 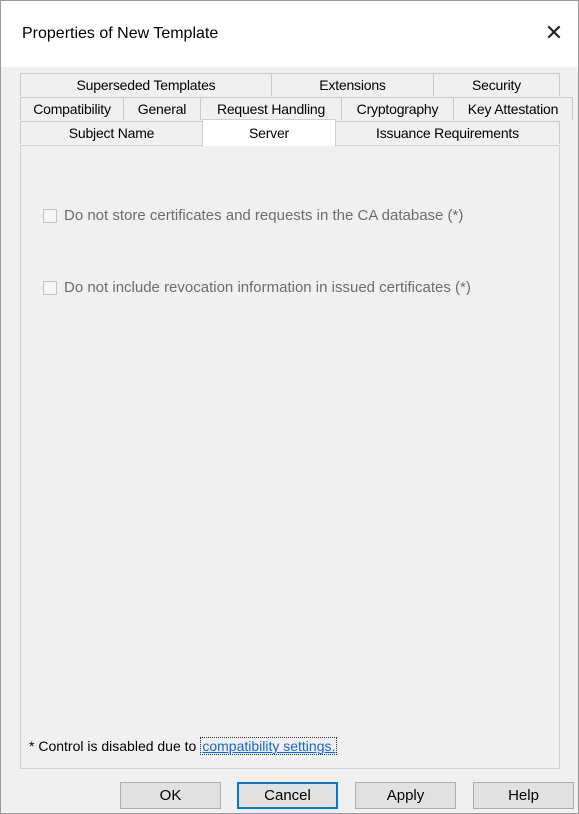 What do you see at coordinates (496, 84) in the screenshot?
I see `tab-security: Security` at bounding box center [496, 84].